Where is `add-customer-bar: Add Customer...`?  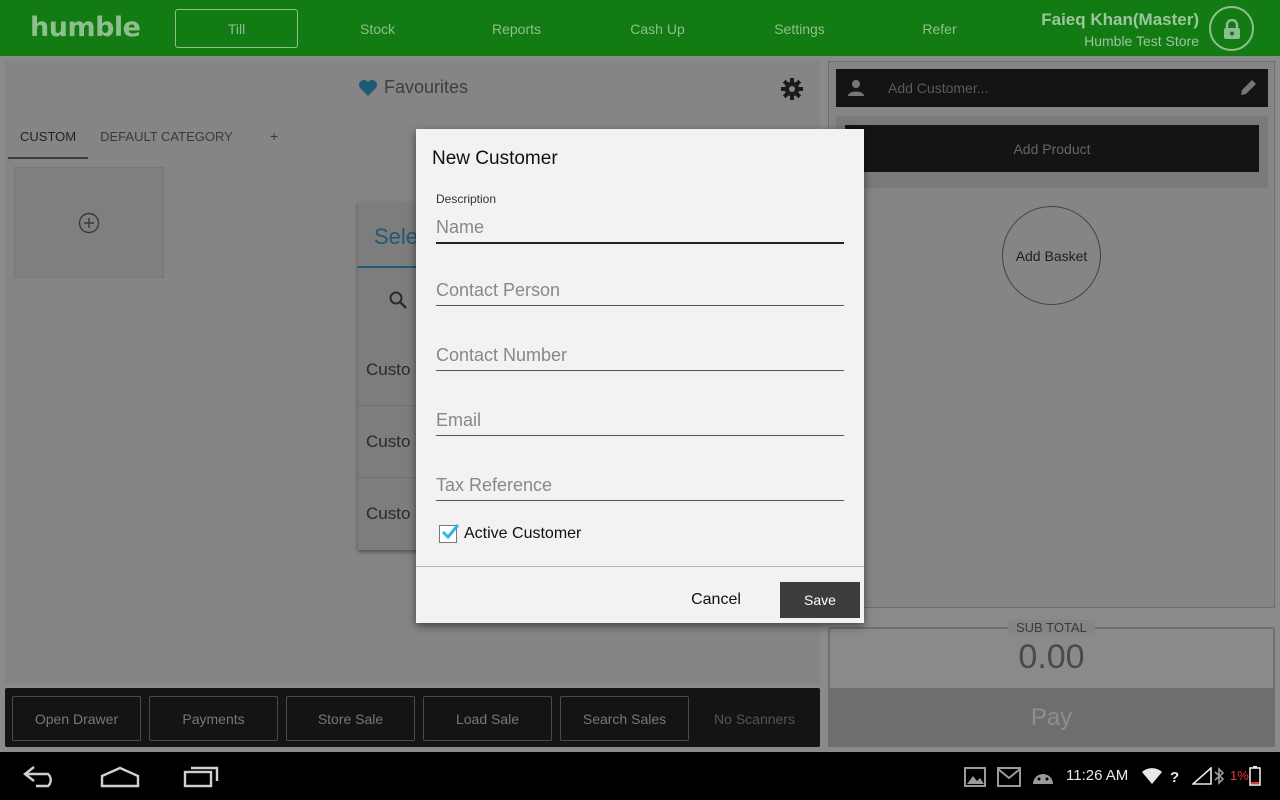
add-customer-bar: Add Customer... is located at coordinates (1052, 88).